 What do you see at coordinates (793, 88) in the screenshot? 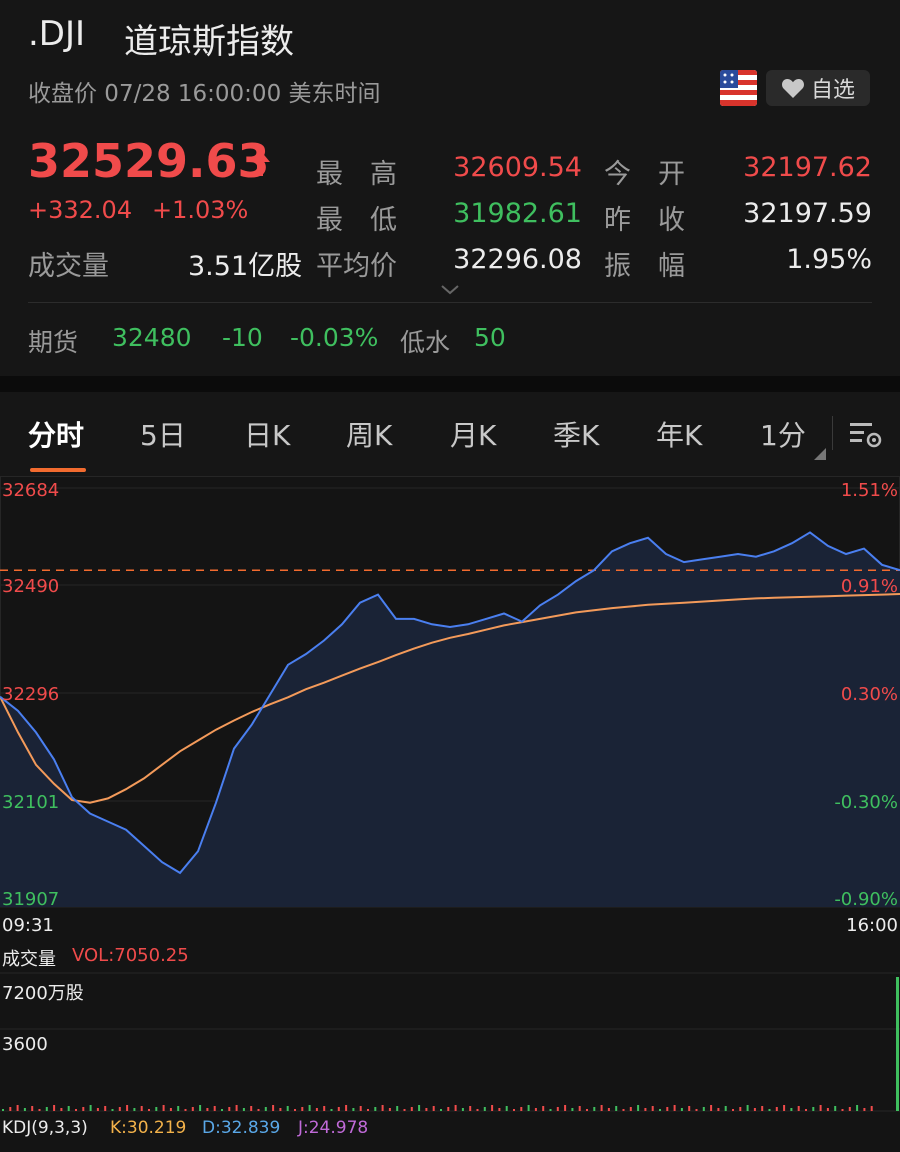
I see `heart-icon` at bounding box center [793, 88].